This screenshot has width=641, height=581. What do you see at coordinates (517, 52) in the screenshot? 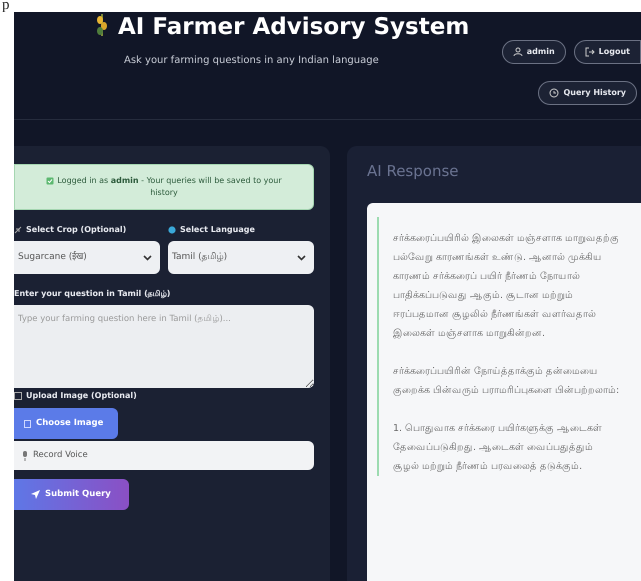
I see `user-icon` at bounding box center [517, 52].